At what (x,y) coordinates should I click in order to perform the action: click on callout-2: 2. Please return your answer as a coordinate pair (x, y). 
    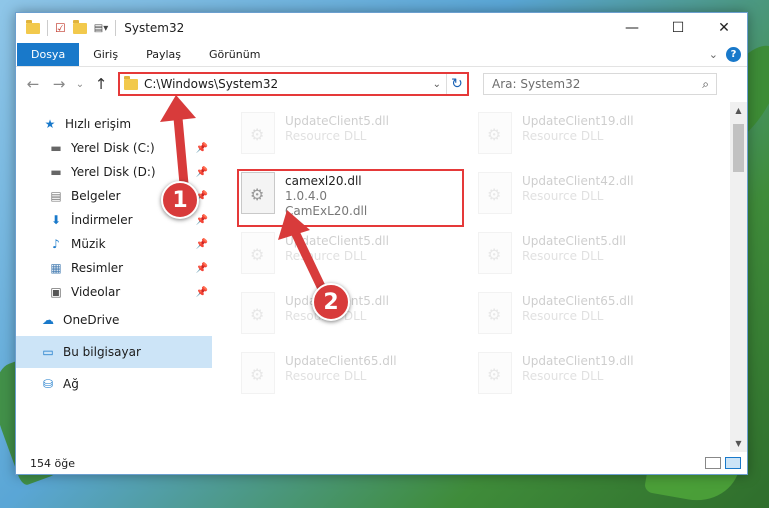
    Looking at the image, I should click on (331, 302).